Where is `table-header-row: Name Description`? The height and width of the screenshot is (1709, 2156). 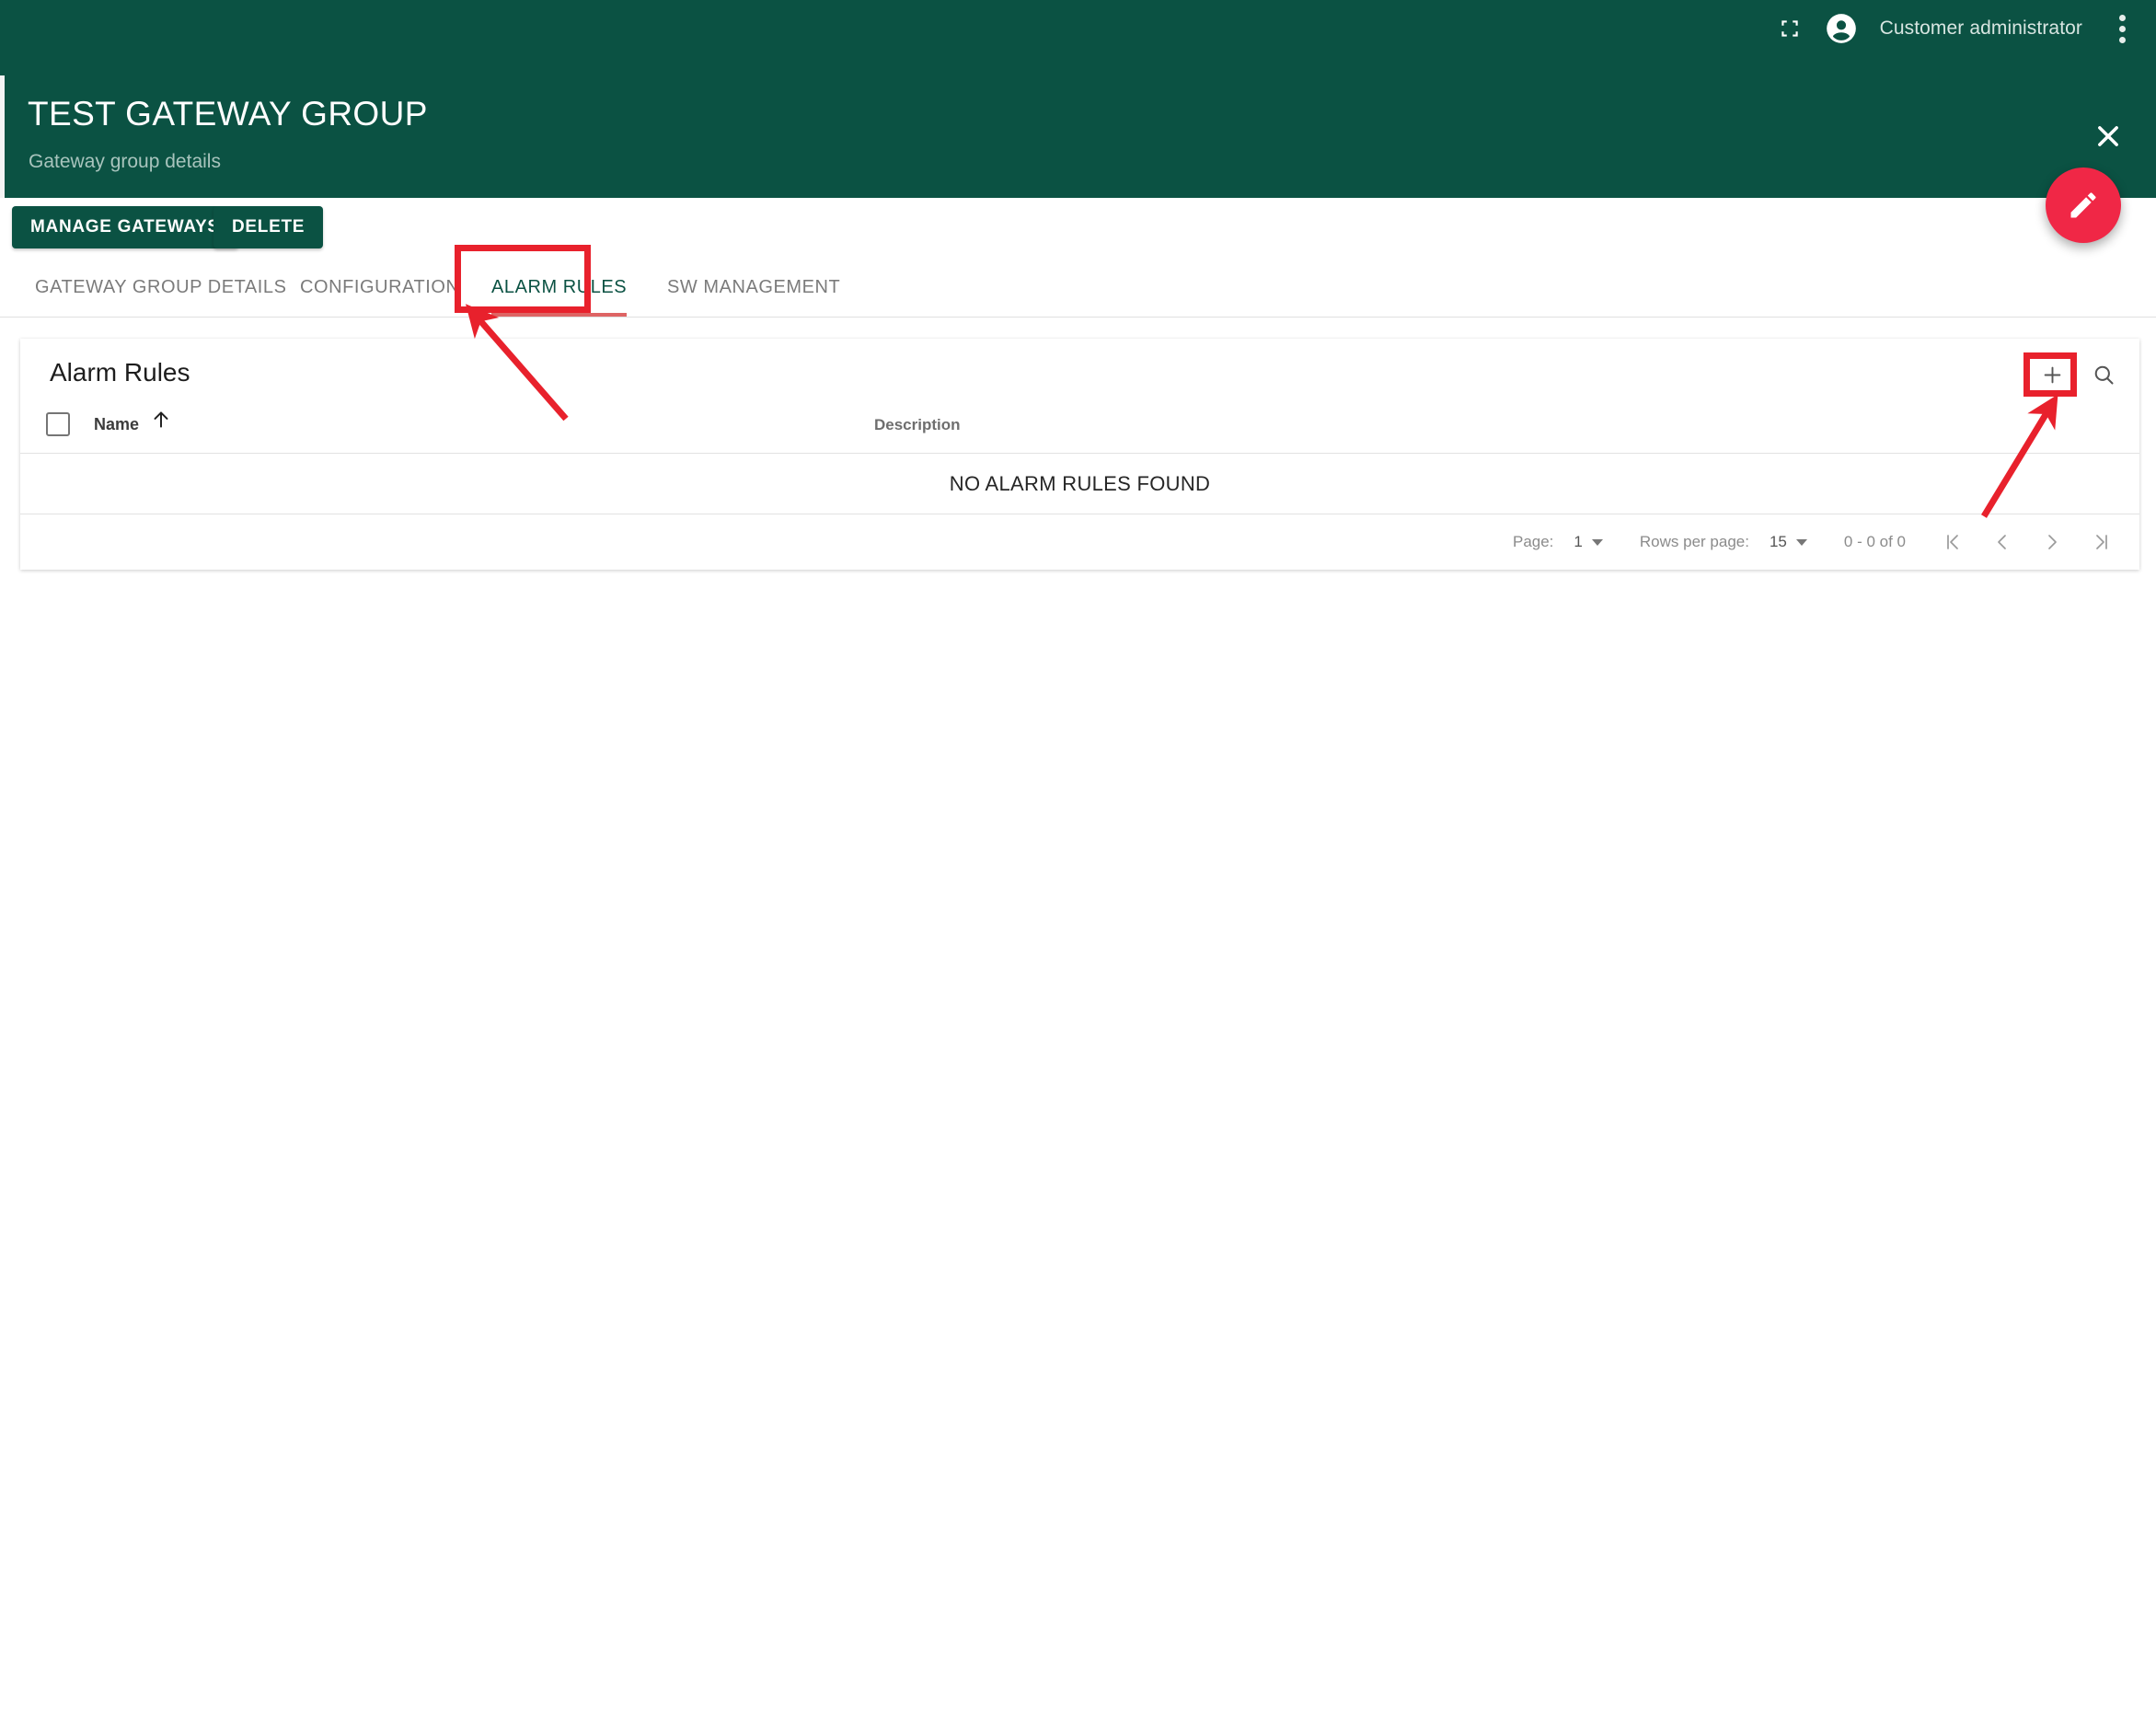 table-header-row: Name Description is located at coordinates (1079, 432).